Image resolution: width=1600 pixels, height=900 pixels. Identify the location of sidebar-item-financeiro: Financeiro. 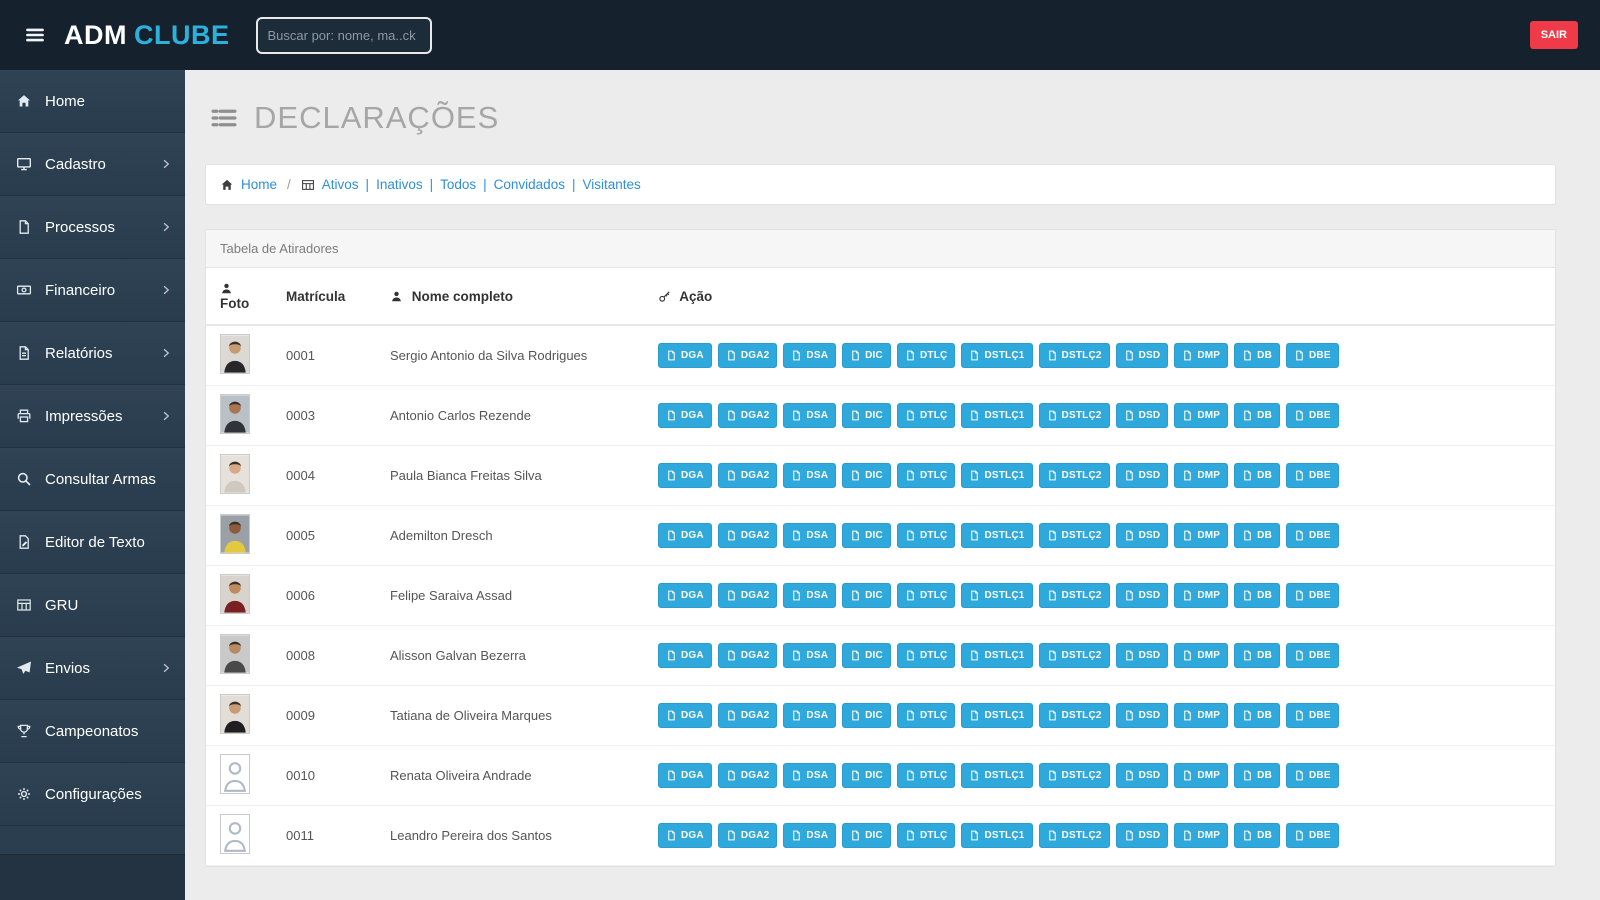
(92, 290).